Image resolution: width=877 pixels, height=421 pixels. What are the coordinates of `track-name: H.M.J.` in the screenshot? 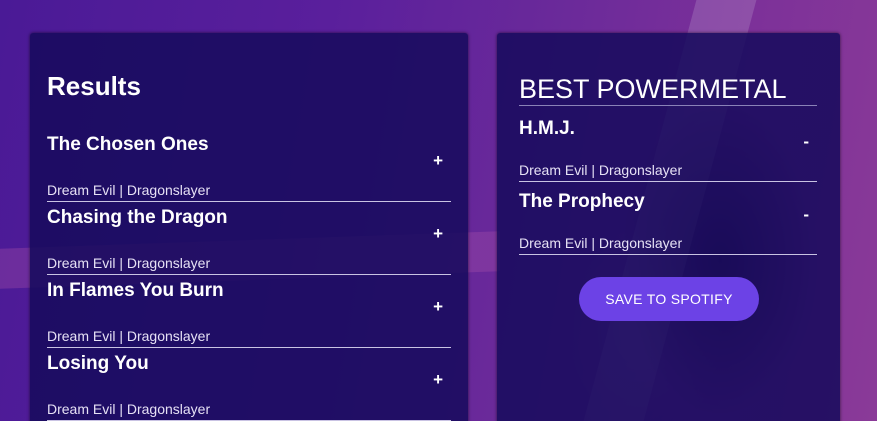 It's located at (547, 128).